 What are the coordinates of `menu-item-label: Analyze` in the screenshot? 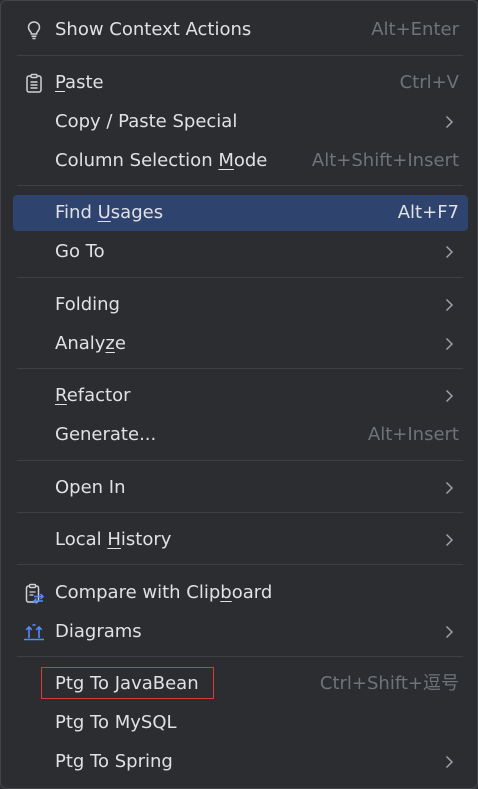 It's located at (90, 343).